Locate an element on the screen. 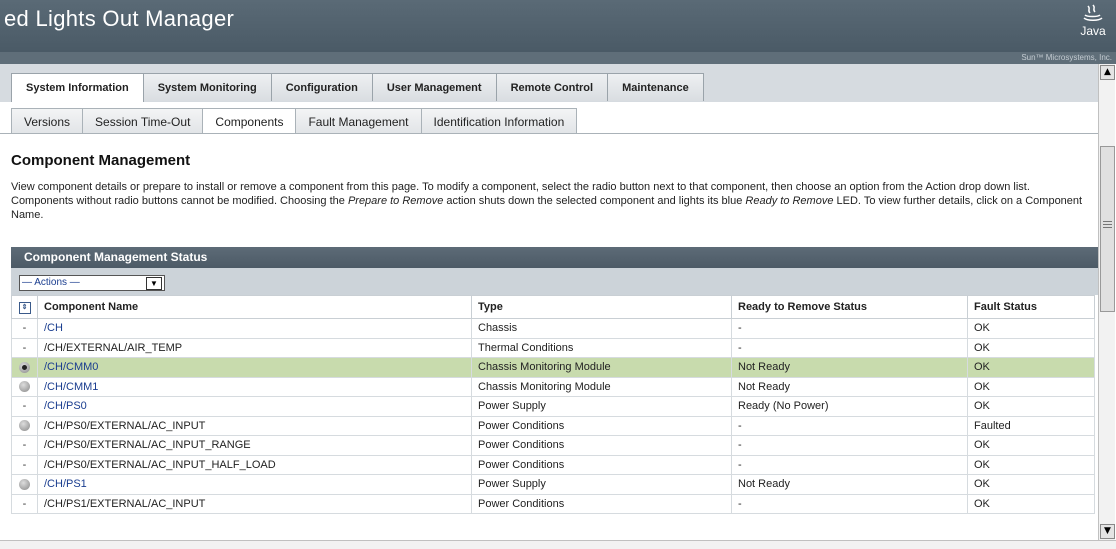 This screenshot has width=1116, height=549. app-header: ed Lights Out Manager Java is located at coordinates (558, 26).